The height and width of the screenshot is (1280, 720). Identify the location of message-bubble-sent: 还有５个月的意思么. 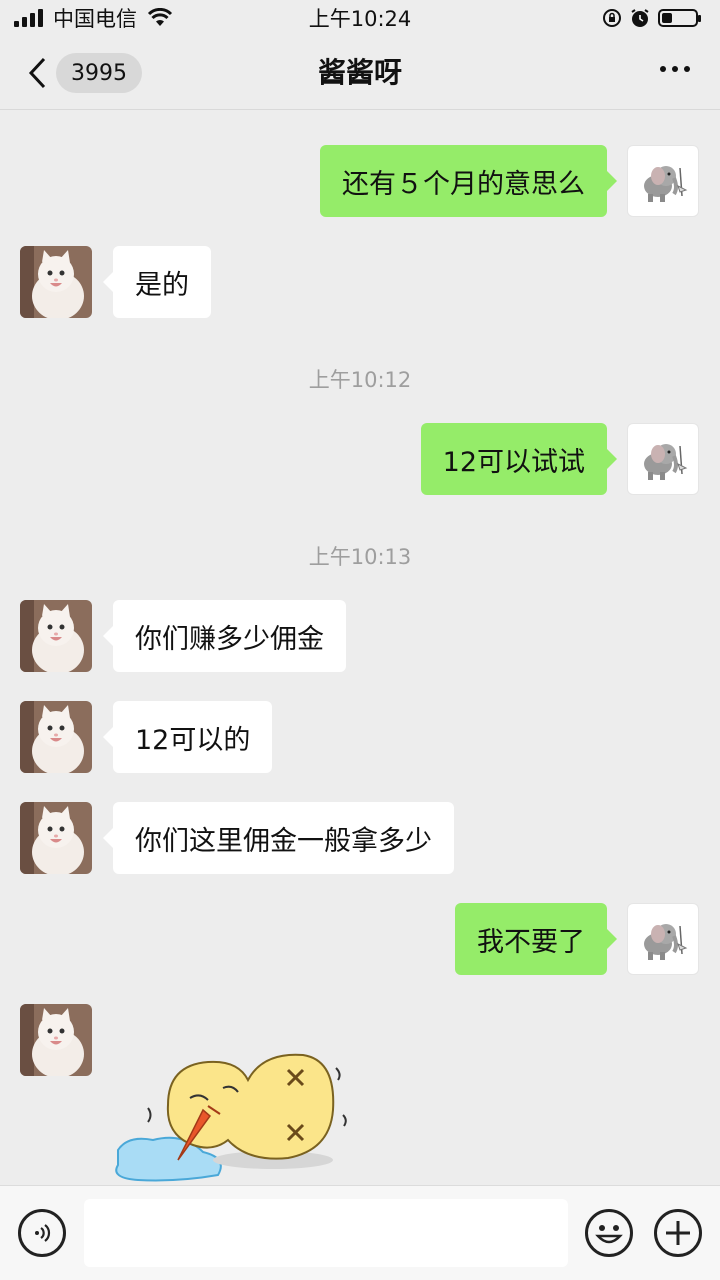
(468, 181).